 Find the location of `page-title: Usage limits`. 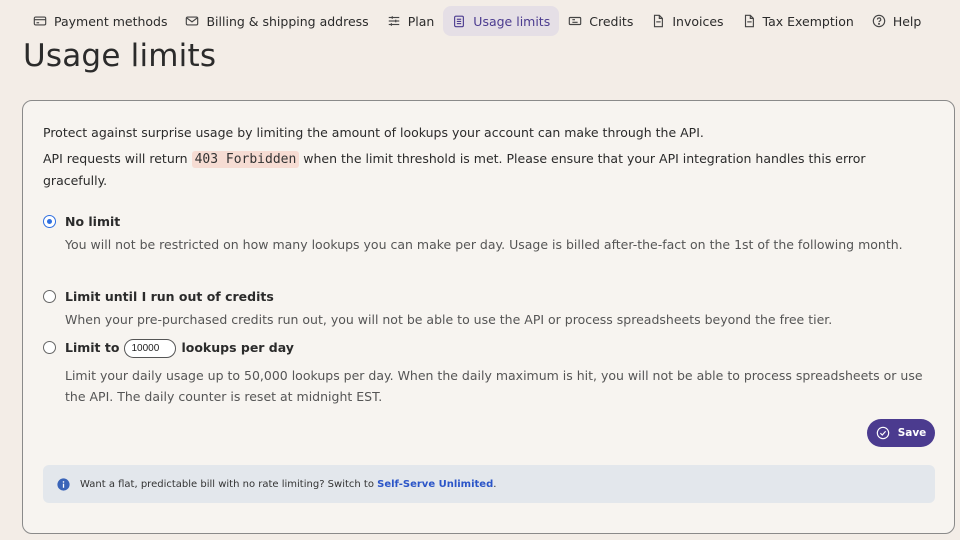

page-title: Usage limits is located at coordinates (120, 56).